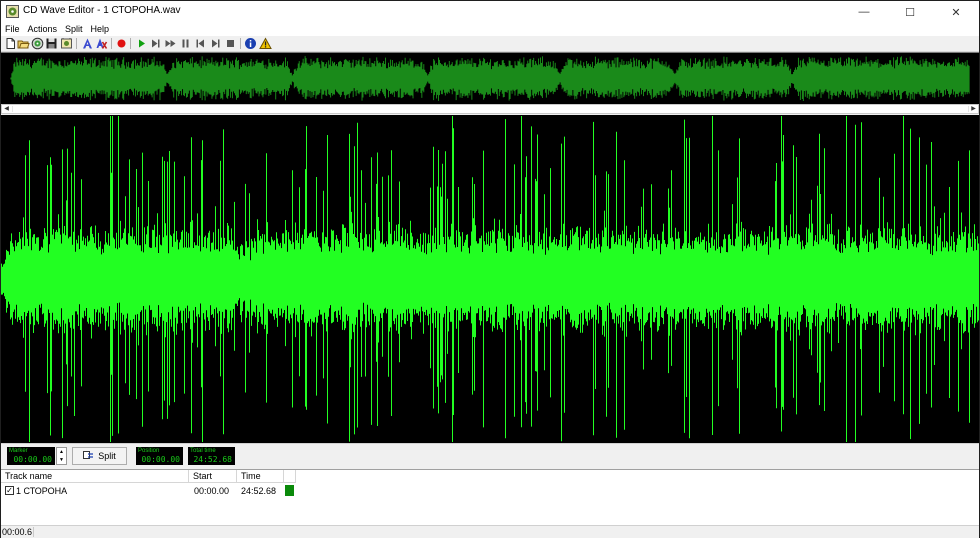  What do you see at coordinates (259, 491) in the screenshot?
I see `track-time-cell: 24:52.68` at bounding box center [259, 491].